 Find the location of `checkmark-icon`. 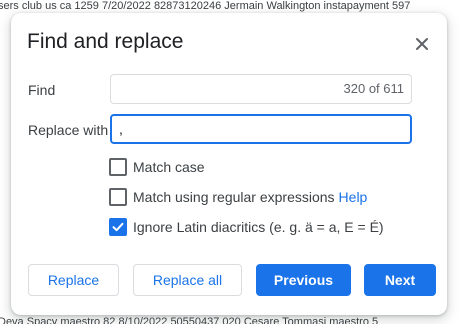

checkmark-icon is located at coordinates (118, 227).